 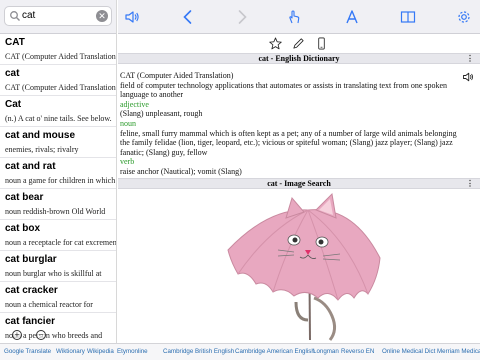 I want to click on result-word: cat and rat, so click(x=30, y=166).